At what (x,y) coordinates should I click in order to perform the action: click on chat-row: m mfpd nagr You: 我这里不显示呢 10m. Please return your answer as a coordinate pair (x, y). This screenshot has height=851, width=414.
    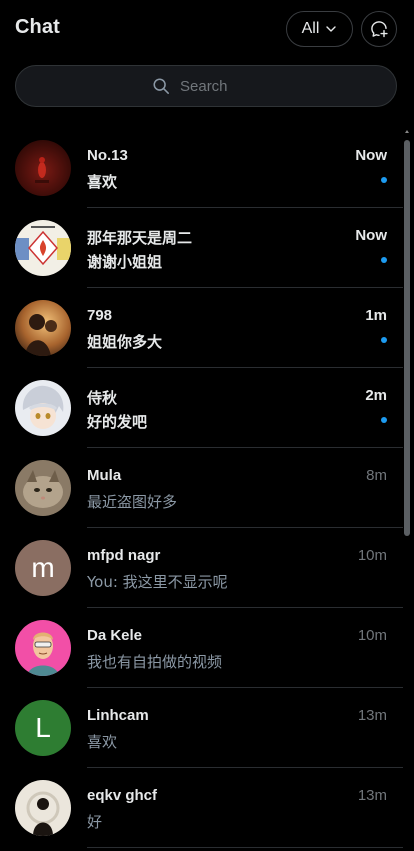
    Looking at the image, I should click on (201, 568).